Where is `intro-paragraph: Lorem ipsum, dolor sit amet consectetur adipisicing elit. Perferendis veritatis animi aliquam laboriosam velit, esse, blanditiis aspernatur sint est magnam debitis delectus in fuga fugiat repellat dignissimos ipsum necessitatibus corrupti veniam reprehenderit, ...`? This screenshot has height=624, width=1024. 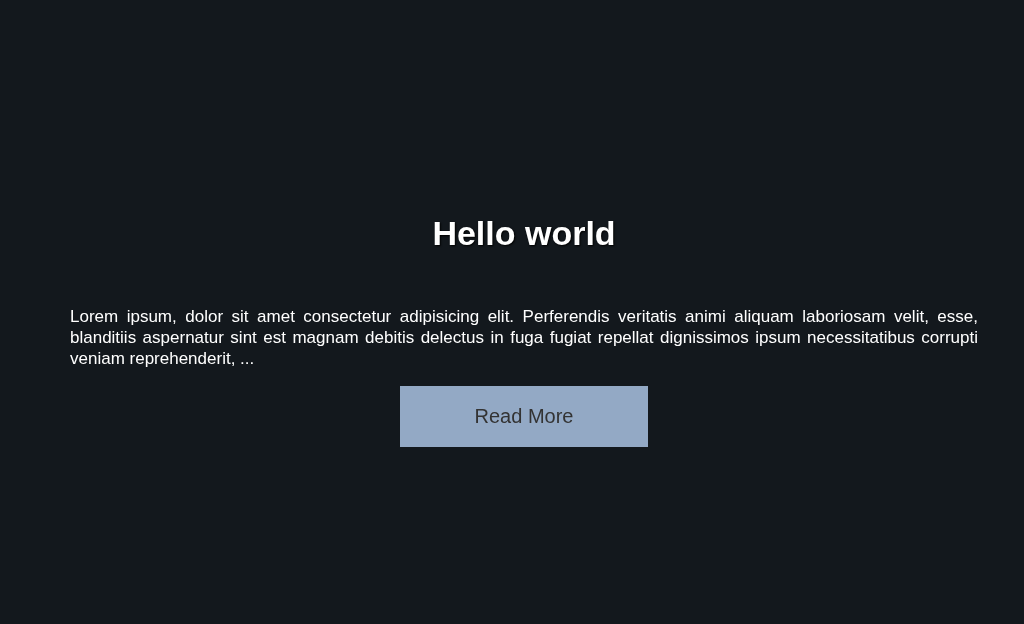
intro-paragraph: Lorem ipsum, dolor sit amet consectetur adipisicing elit. Perferendis veritatis animi aliquam laboriosam velit, esse, blanditiis aspernatur sint est magnam debitis delectus in fuga fugiat repellat dignissimos ipsum necessitatibus corrupti veniam reprehenderit, ... is located at coordinates (524, 337).